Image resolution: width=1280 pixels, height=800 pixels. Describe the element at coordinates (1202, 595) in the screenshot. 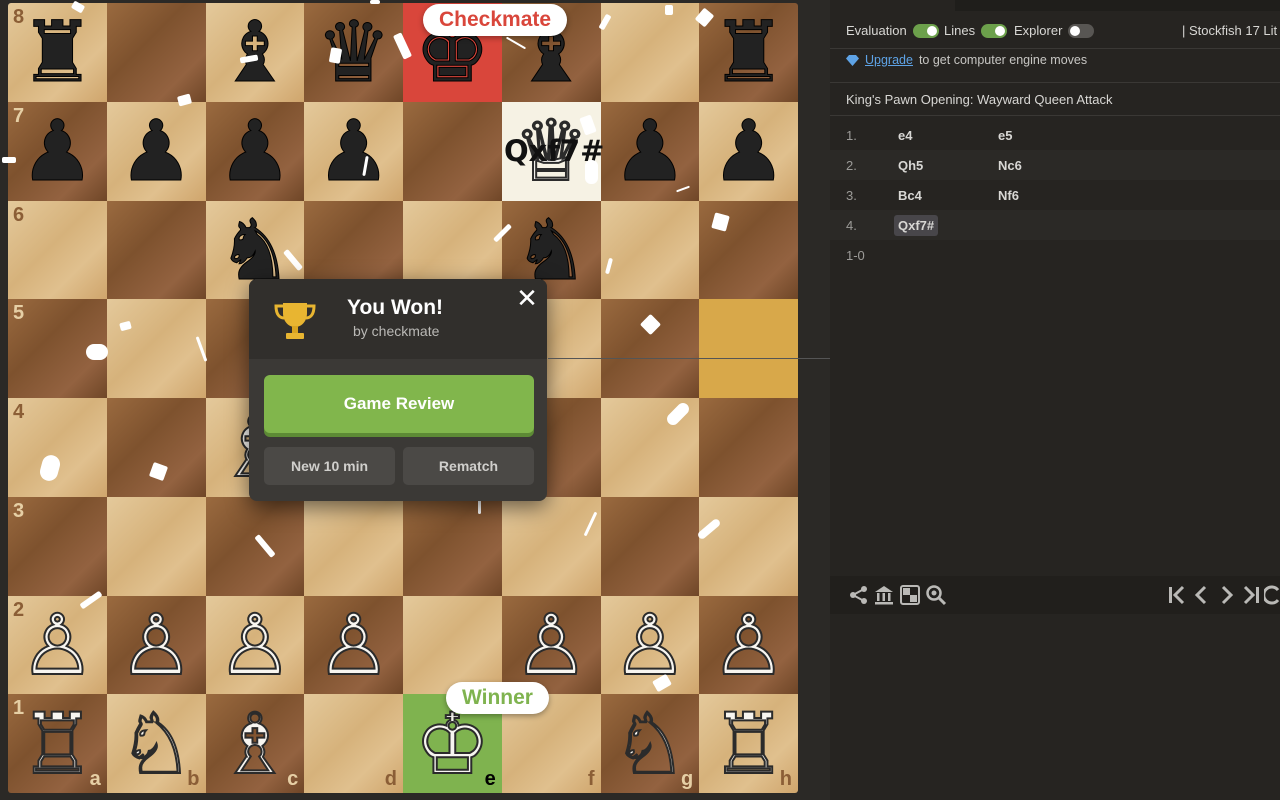

I see `previous-move-icon` at that location.